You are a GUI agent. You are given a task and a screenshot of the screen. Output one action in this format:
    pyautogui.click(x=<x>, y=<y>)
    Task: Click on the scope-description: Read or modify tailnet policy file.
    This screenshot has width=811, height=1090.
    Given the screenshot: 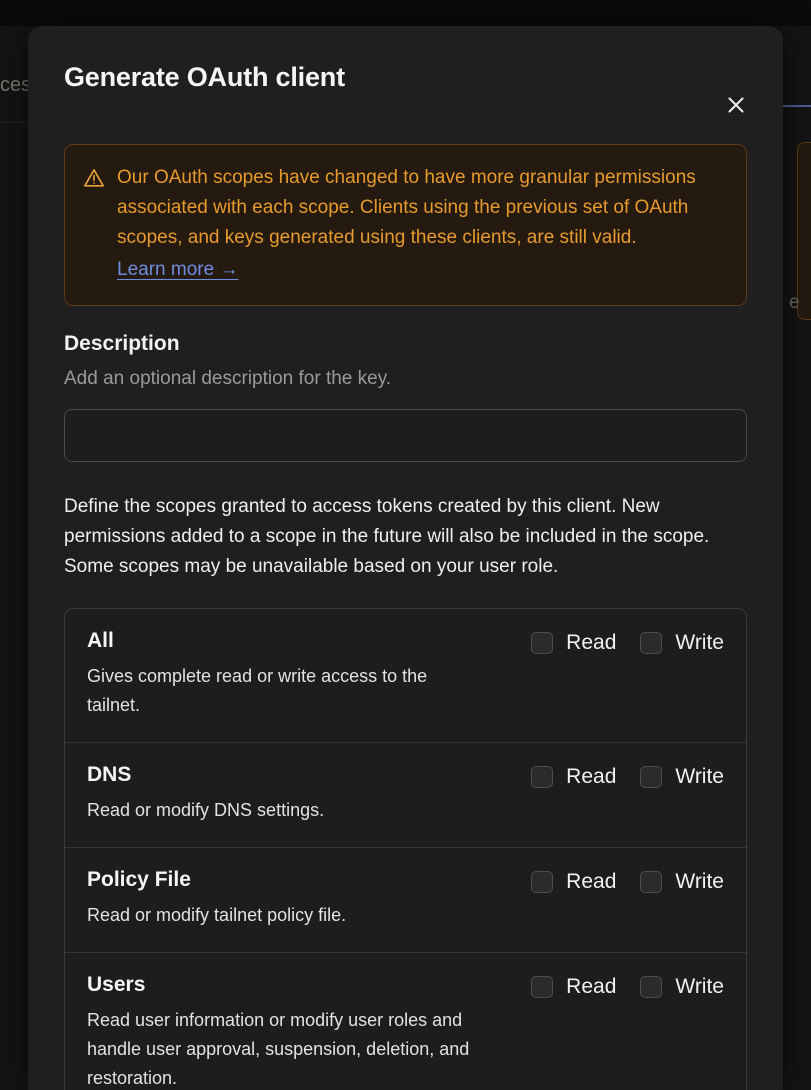 What is the action you would take?
    pyautogui.click(x=217, y=915)
    